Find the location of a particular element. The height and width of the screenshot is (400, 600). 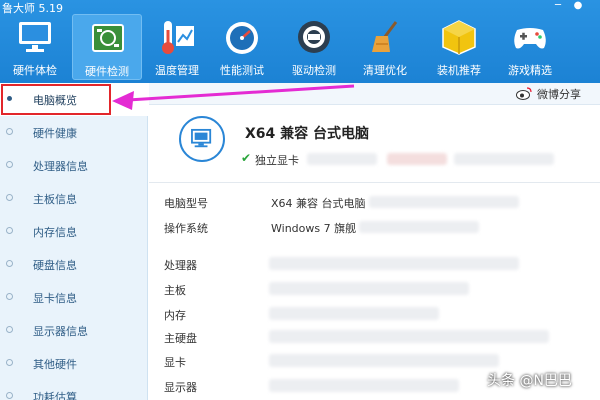

computer-icon is located at coordinates (202, 139).